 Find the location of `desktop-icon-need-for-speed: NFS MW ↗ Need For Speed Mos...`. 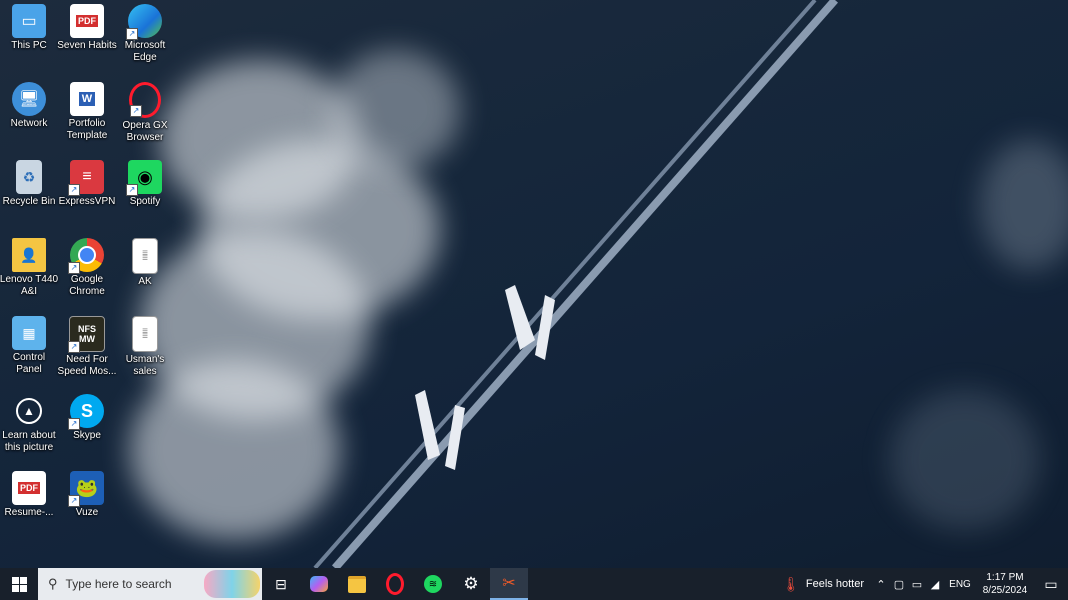

desktop-icon-need-for-speed: NFS MW ↗ Need For Speed Mos... is located at coordinates (87, 344).